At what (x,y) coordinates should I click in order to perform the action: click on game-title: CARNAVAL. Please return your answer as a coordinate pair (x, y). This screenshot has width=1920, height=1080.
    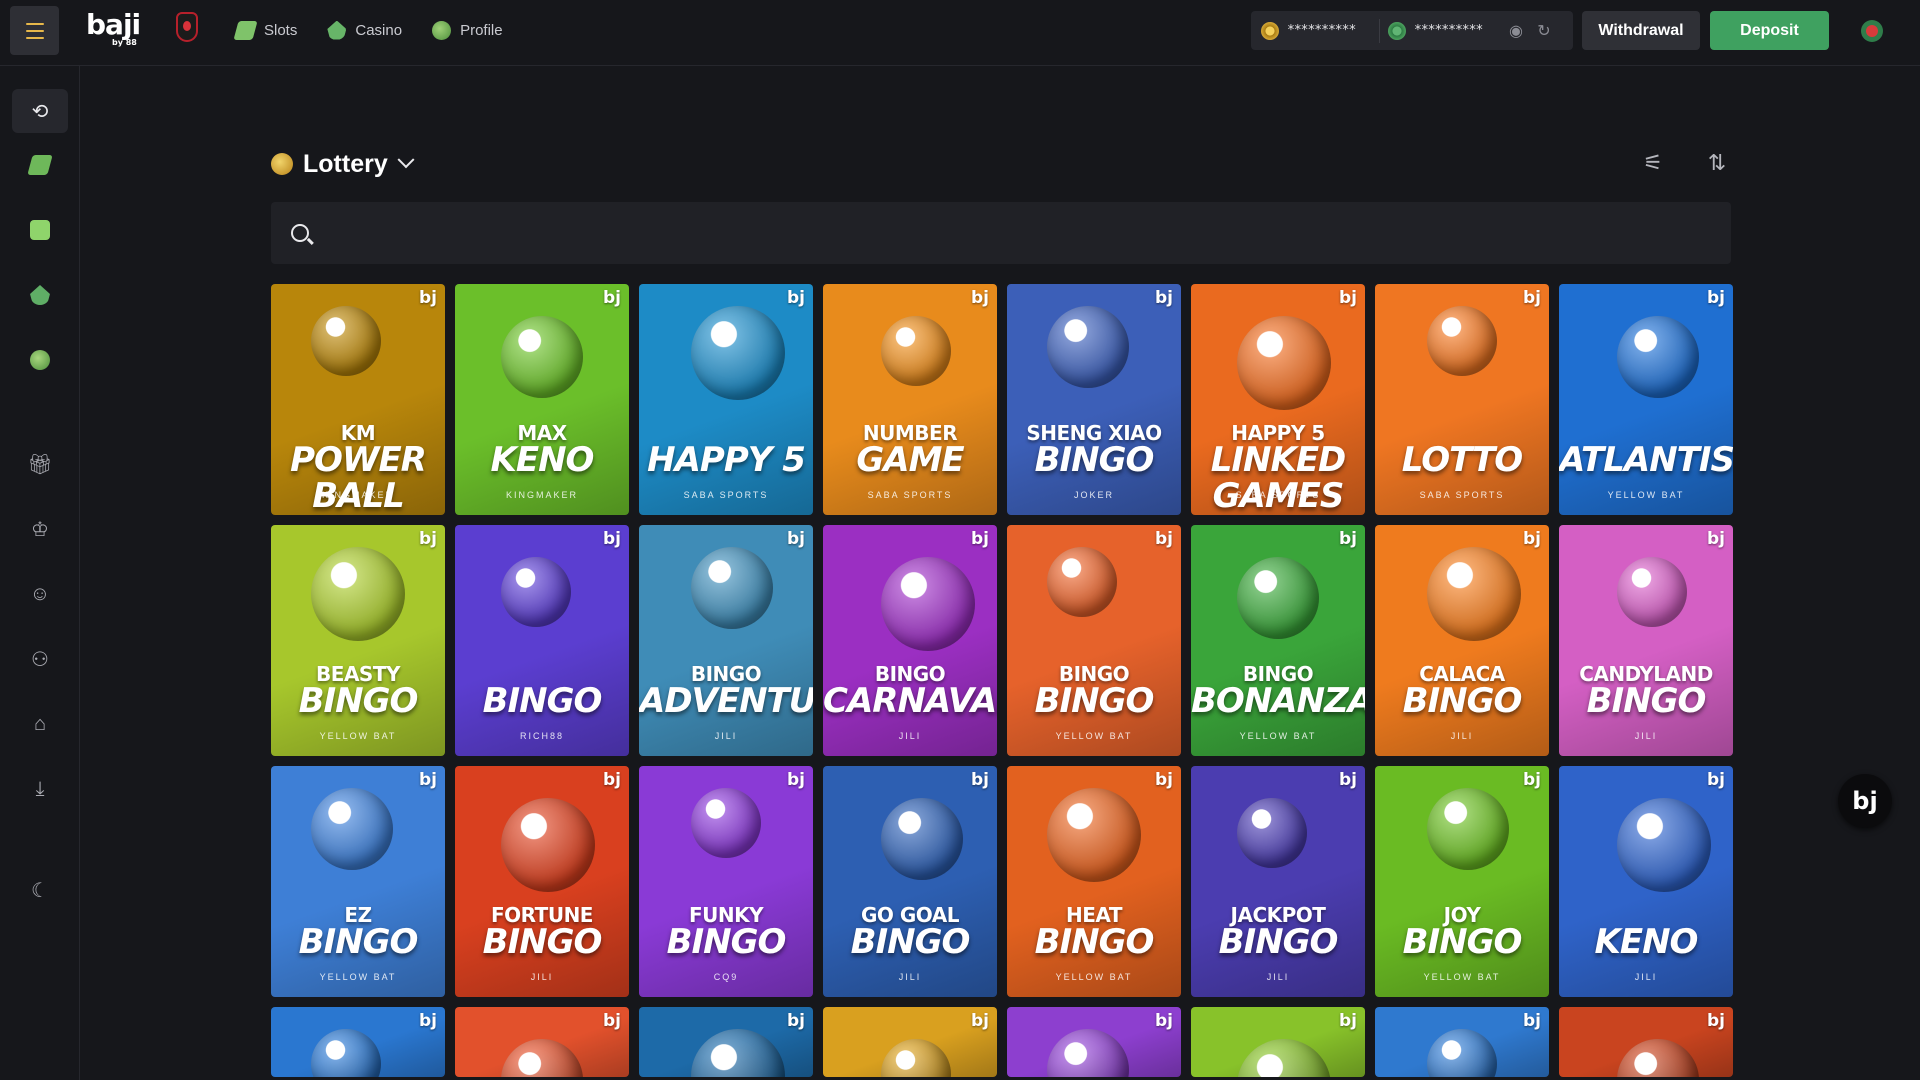
    Looking at the image, I should click on (910, 701).